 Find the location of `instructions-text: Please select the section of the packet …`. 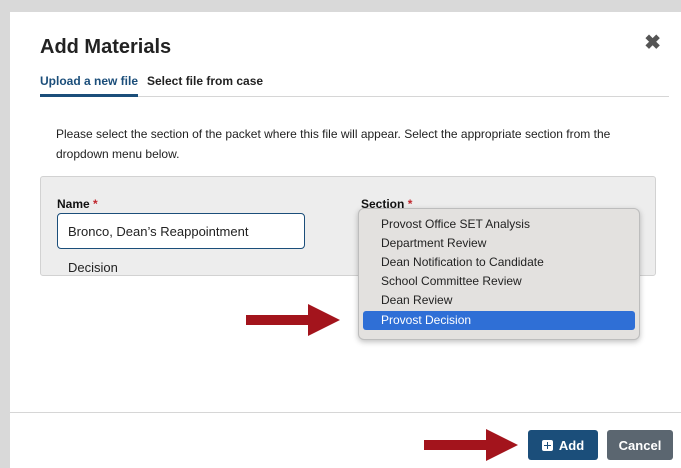

instructions-text: Please select the section of the packet … is located at coordinates (333, 144).